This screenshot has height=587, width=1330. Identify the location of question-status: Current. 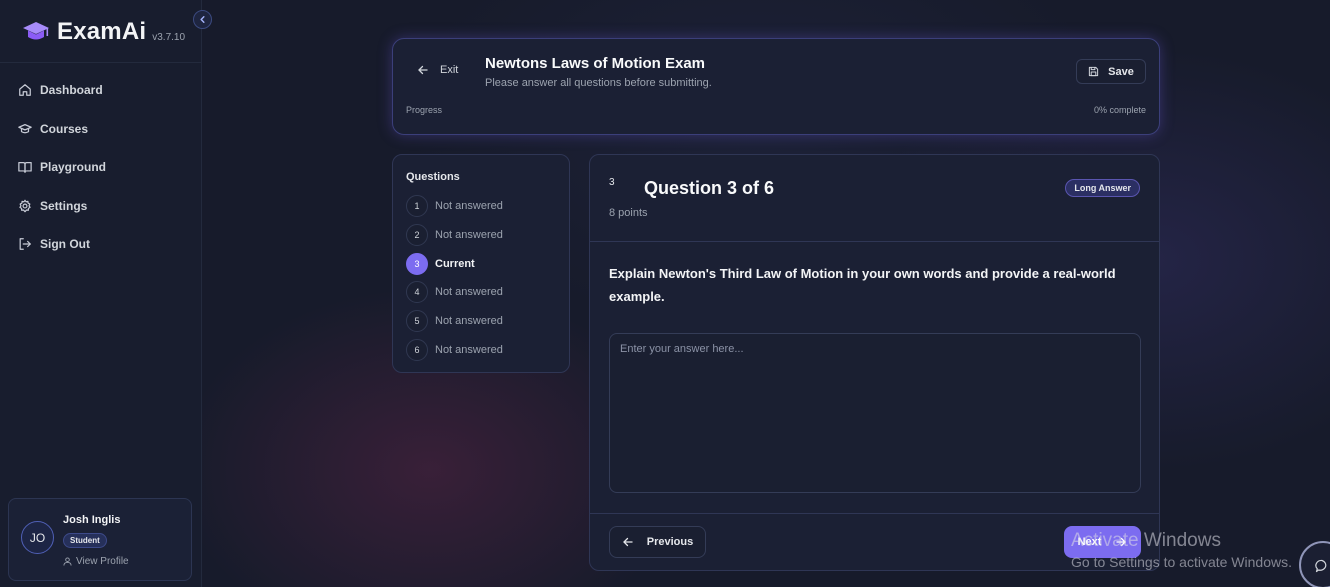
(455, 263).